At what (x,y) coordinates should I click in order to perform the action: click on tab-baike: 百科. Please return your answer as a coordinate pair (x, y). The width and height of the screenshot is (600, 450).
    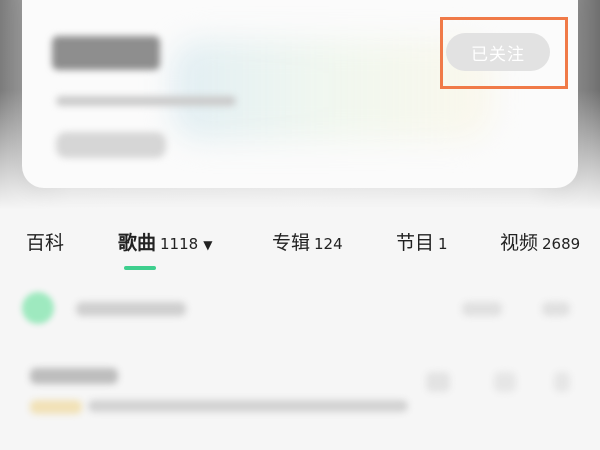
    Looking at the image, I should click on (45, 241).